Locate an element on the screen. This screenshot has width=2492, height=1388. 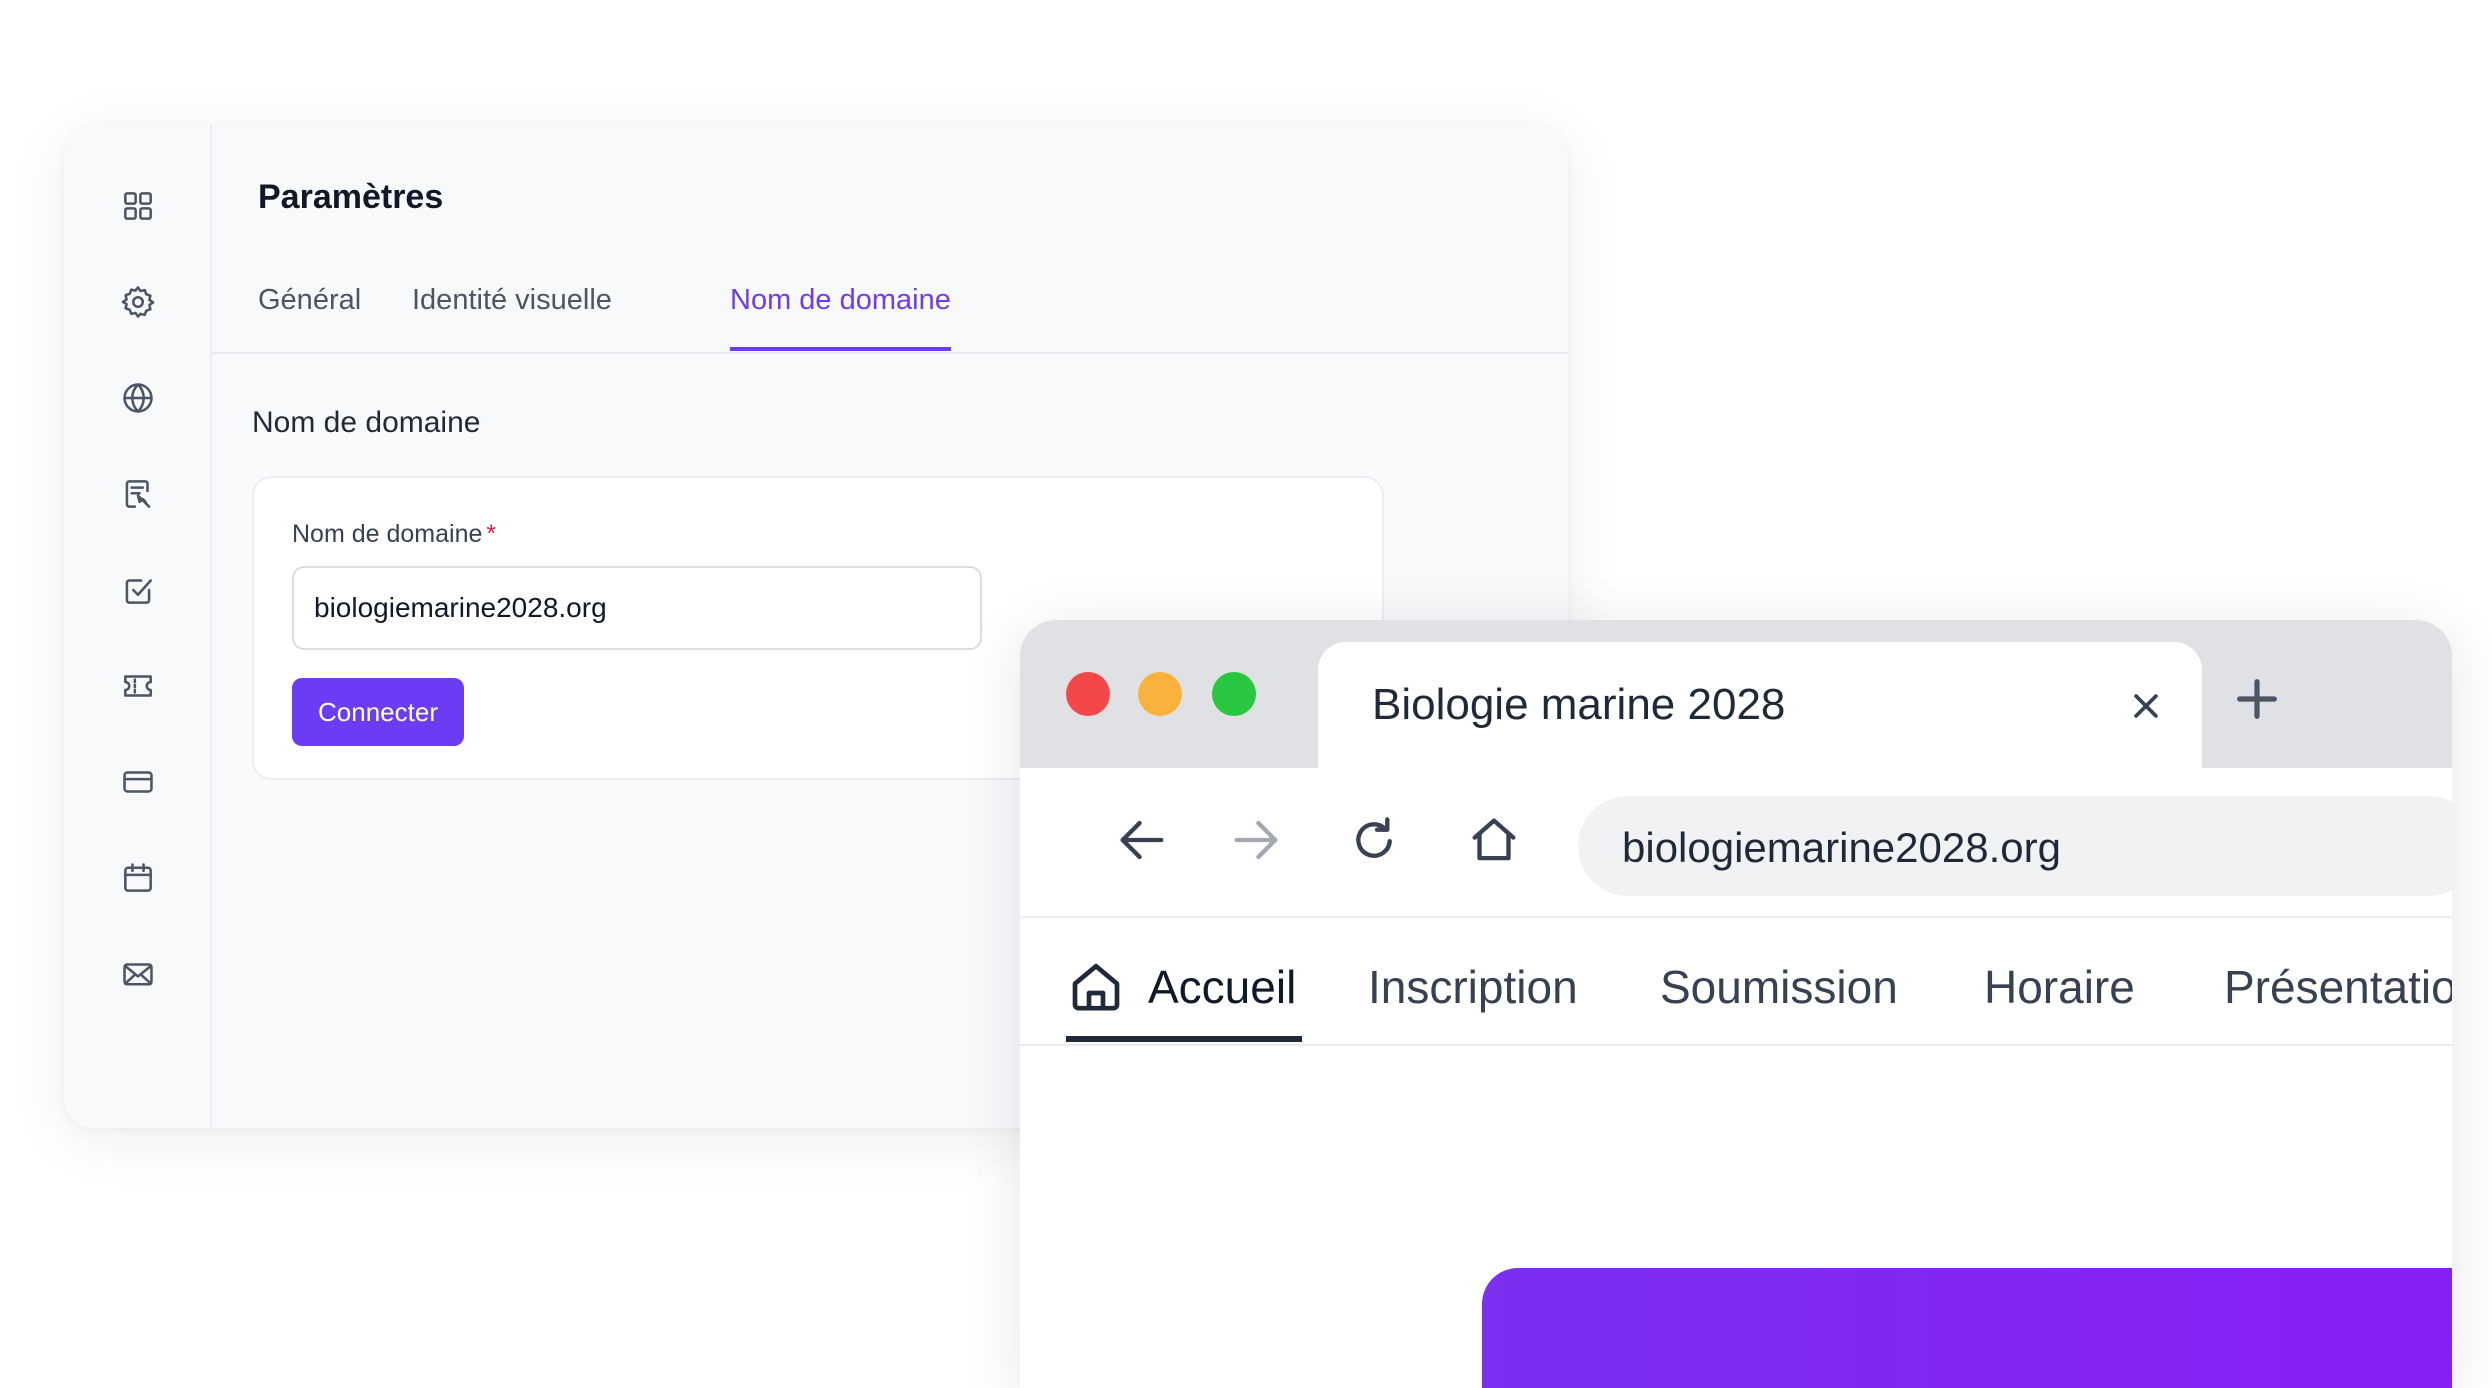
new-tab-icon is located at coordinates (2257, 699).